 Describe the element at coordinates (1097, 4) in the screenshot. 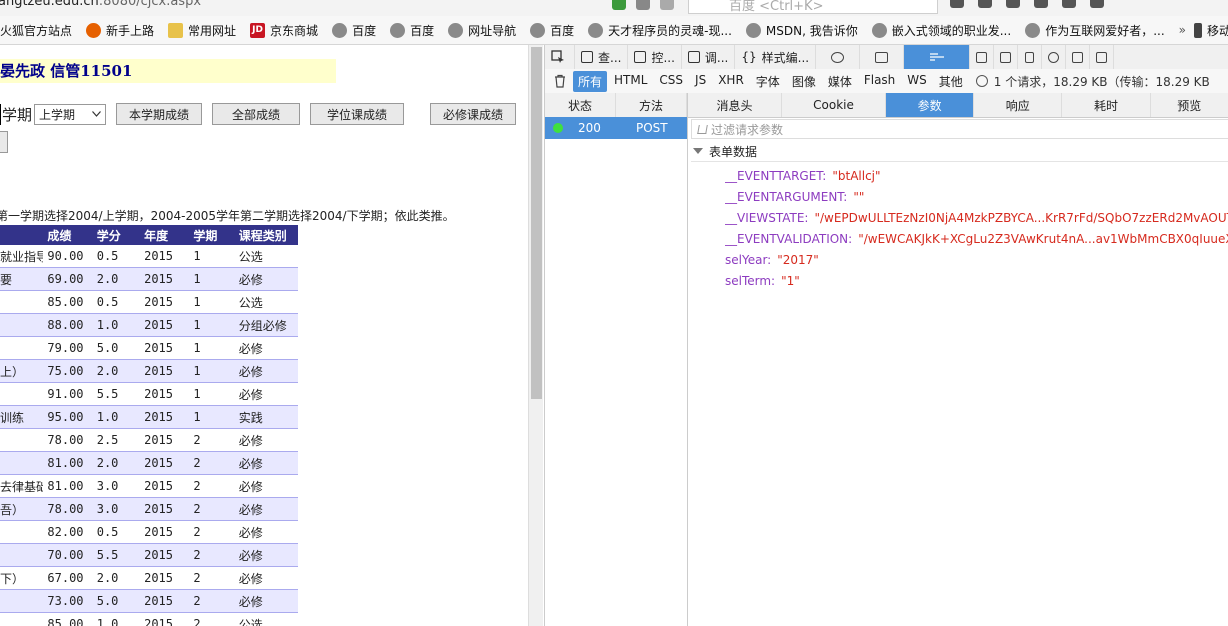

I see `menu-icon` at that location.